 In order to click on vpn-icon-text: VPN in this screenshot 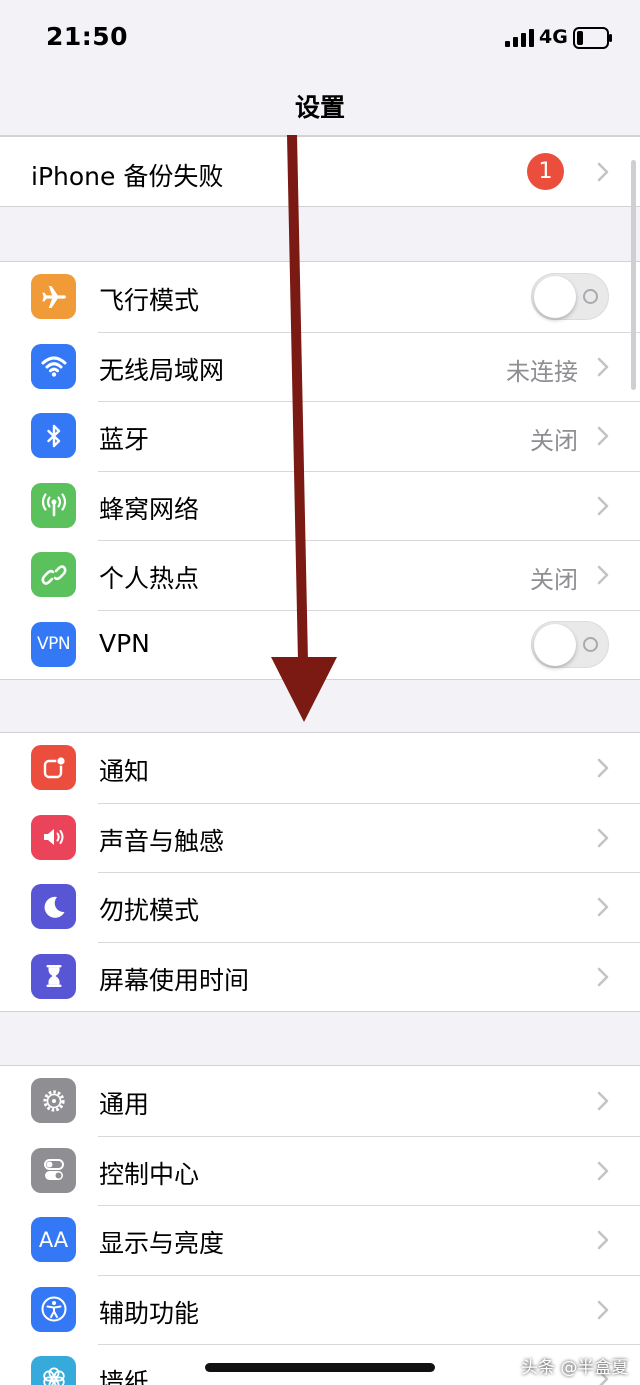, I will do `click(53, 644)`.